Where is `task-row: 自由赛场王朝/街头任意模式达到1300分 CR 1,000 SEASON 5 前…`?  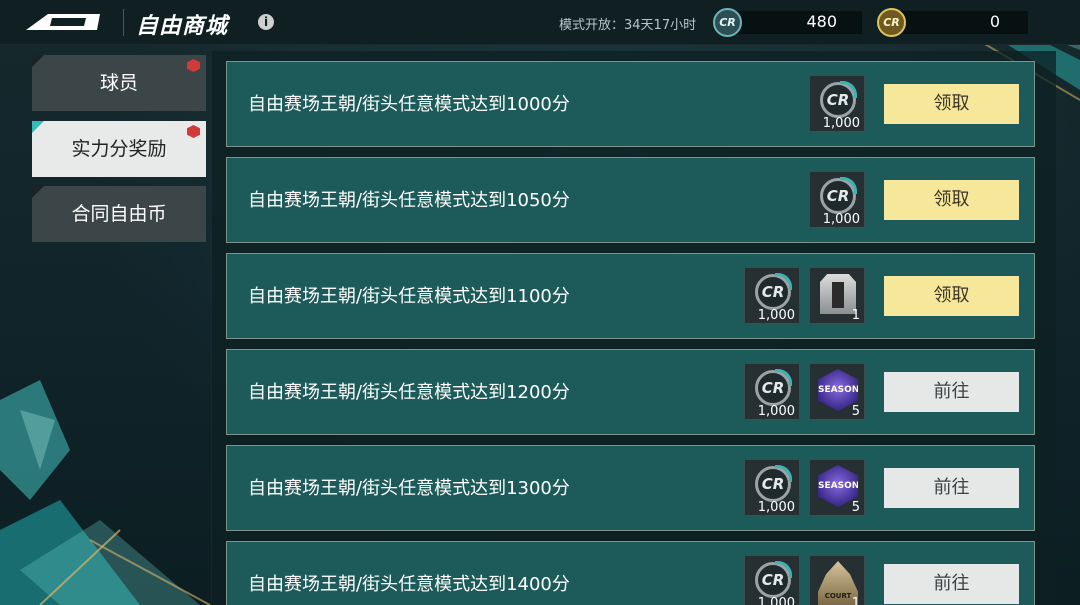 task-row: 自由赛场王朝/街头任意模式达到1300分 CR 1,000 SEASON 5 前… is located at coordinates (630, 488).